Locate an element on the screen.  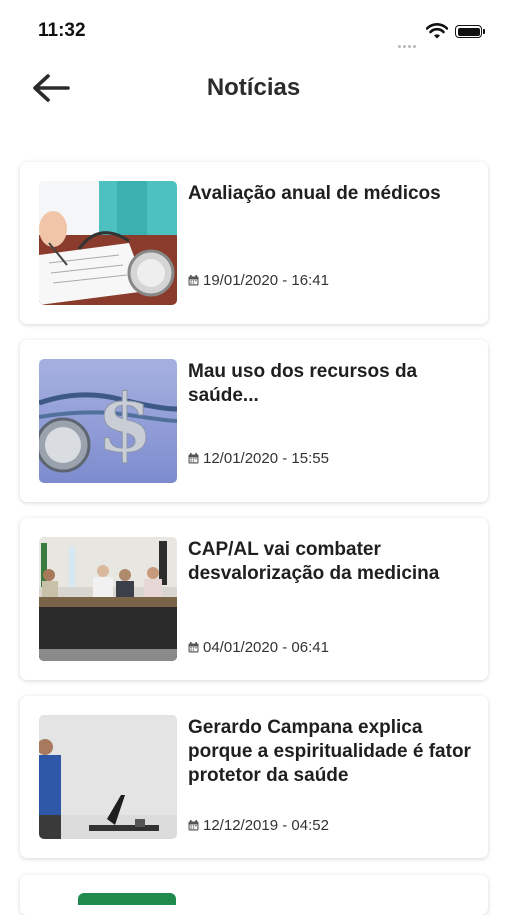
wifi-icon is located at coordinates (437, 33).